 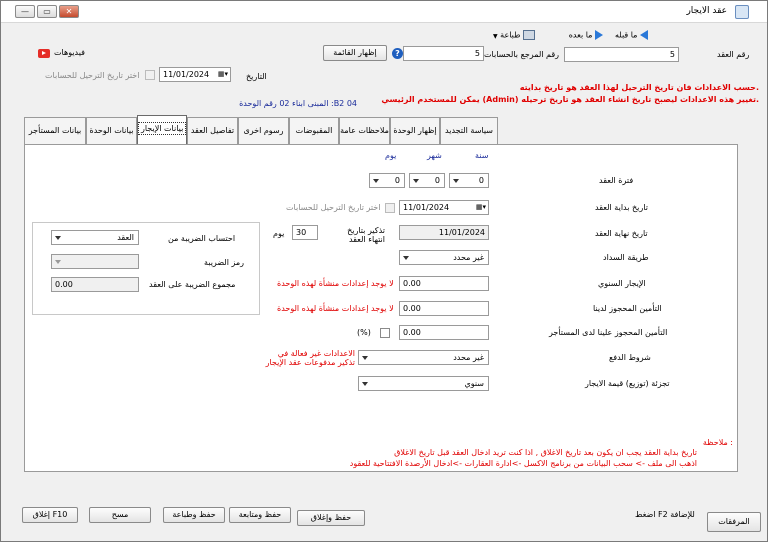 What do you see at coordinates (364, 131) in the screenshot?
I see `tab-general-notes: ملاحظات عامة` at bounding box center [364, 131].